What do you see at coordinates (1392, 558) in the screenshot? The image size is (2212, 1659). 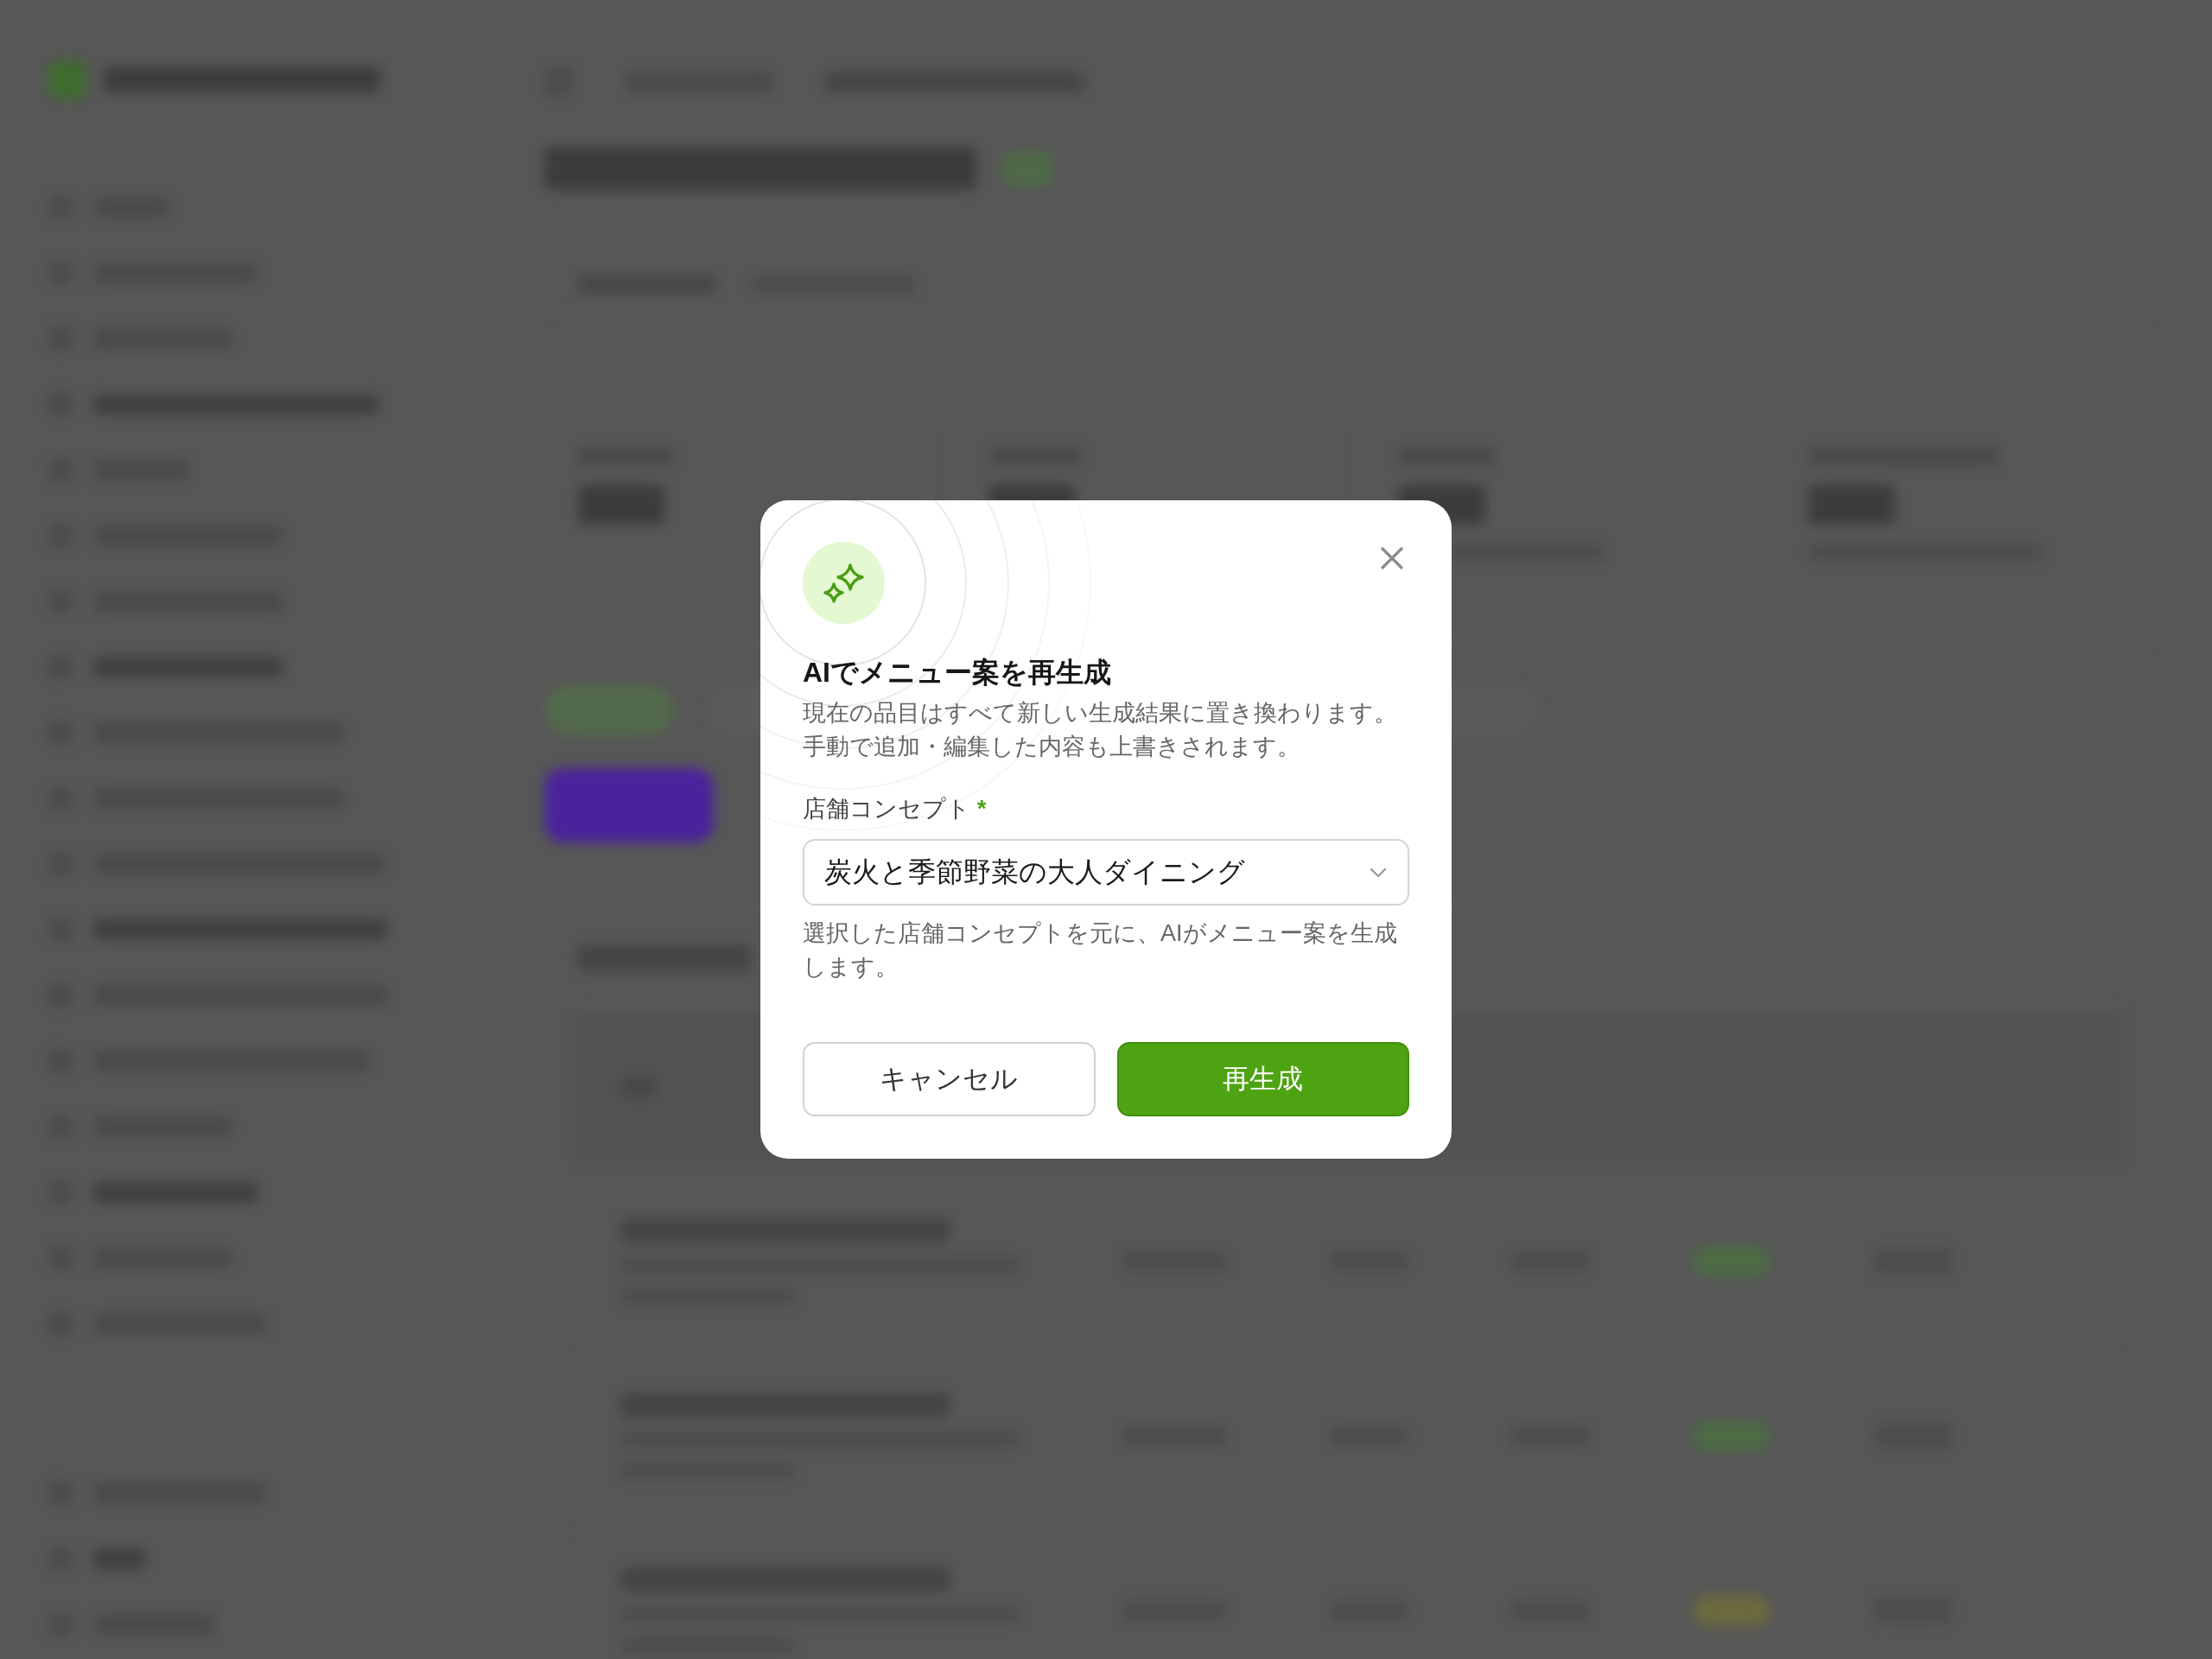 I see `close-icon` at bounding box center [1392, 558].